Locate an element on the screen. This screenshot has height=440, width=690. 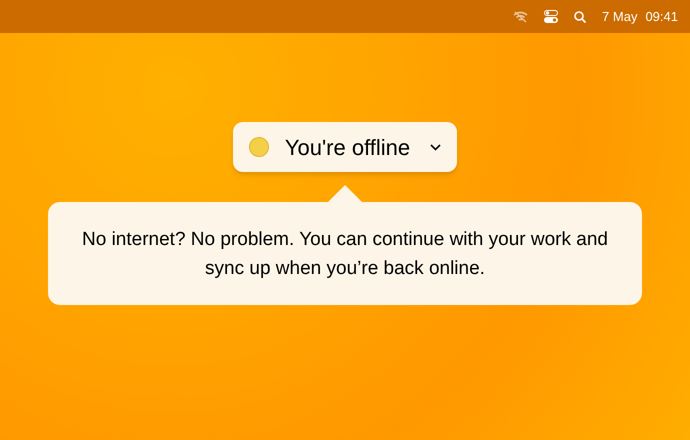
status-pill: You're offline is located at coordinates (345, 147).